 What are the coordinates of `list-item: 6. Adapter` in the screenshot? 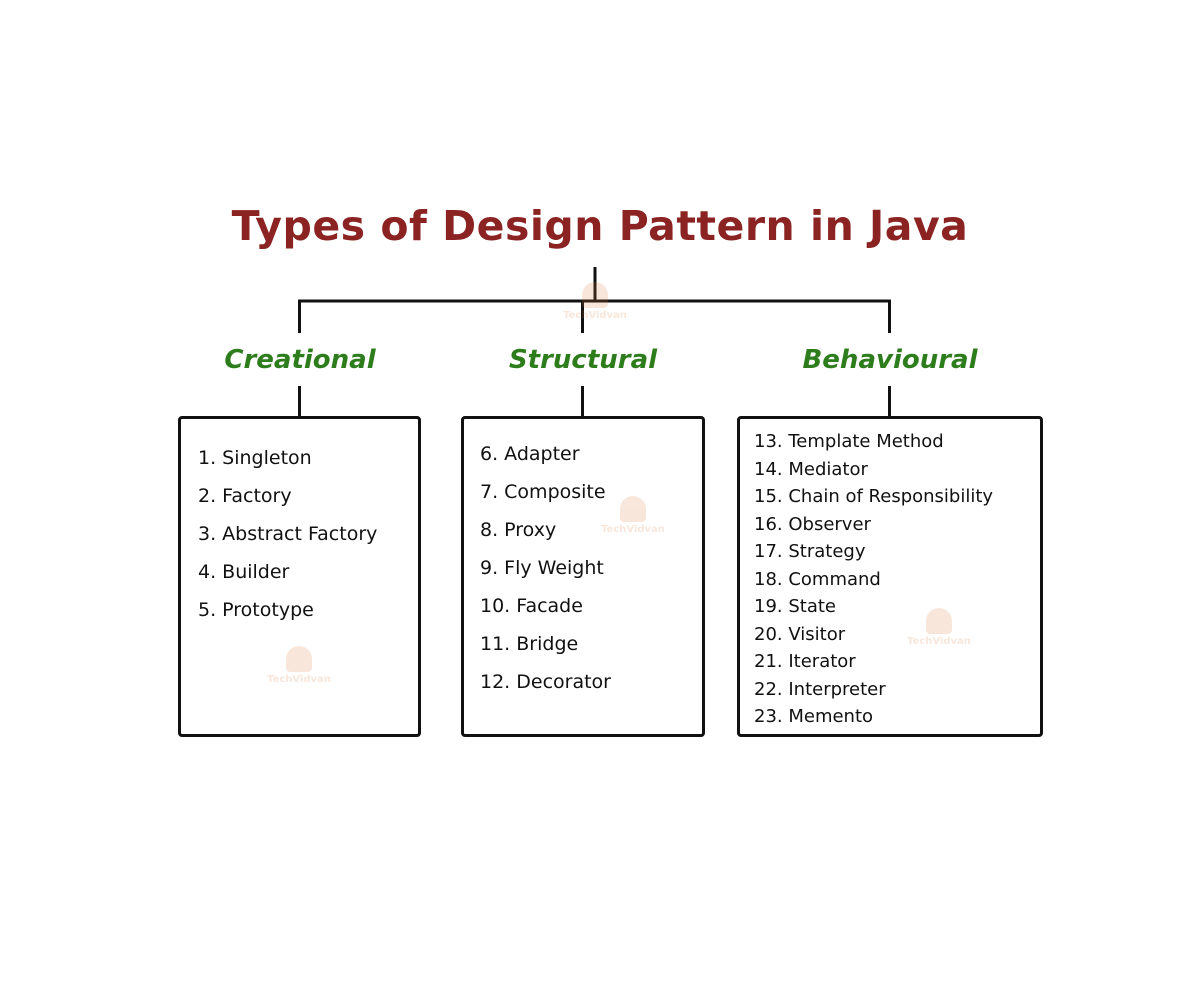 It's located at (530, 454).